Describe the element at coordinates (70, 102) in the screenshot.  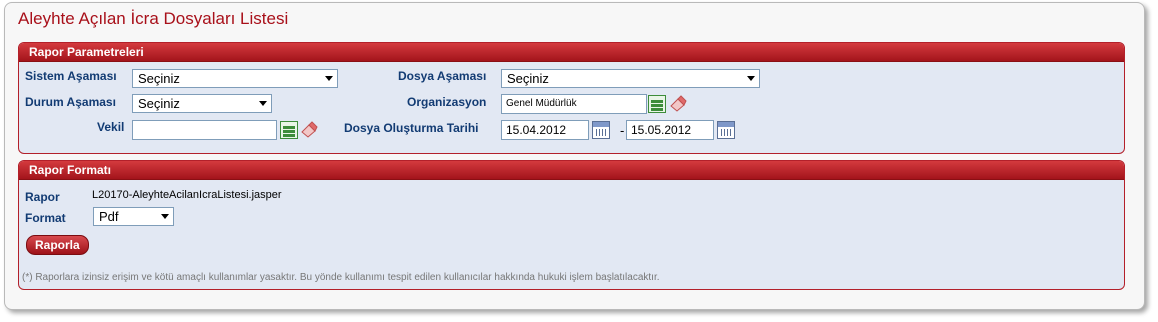
I see `durum-asamasi-label: Durum Aşaması` at that location.